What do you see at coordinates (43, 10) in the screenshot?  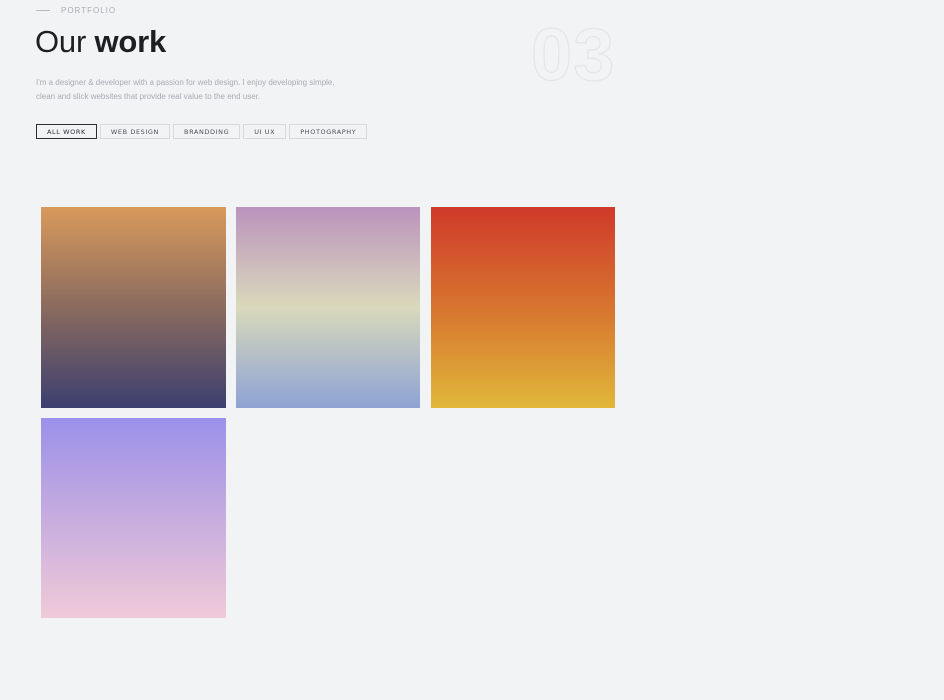 I see `eyebrow-divider` at bounding box center [43, 10].